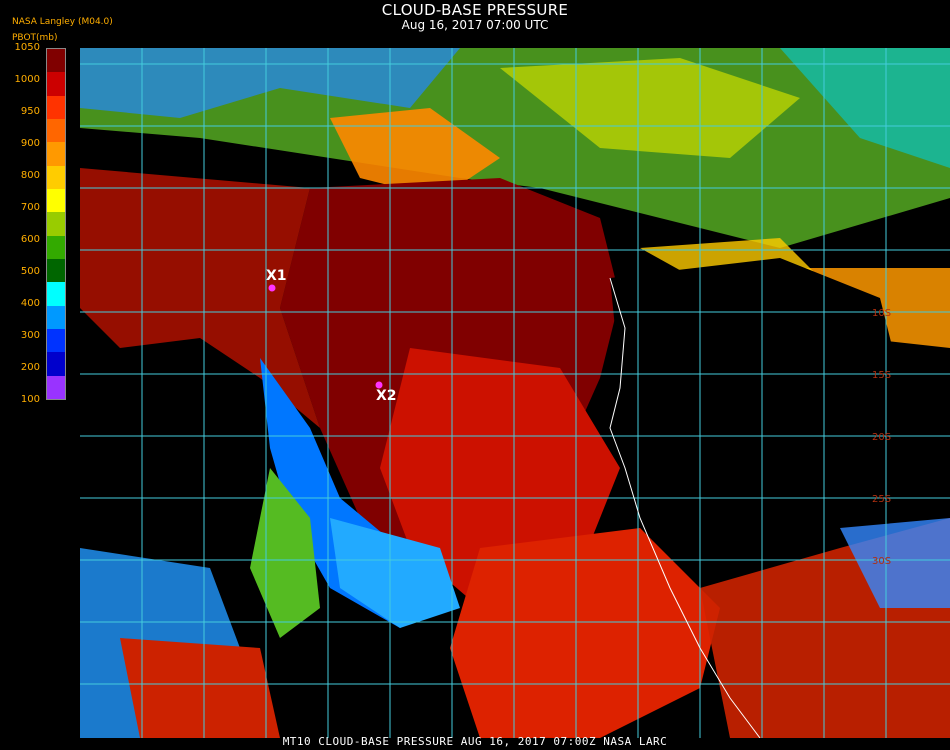  What do you see at coordinates (27, 79) in the screenshot?
I see `colorbar-tick-label: 1000` at bounding box center [27, 79].